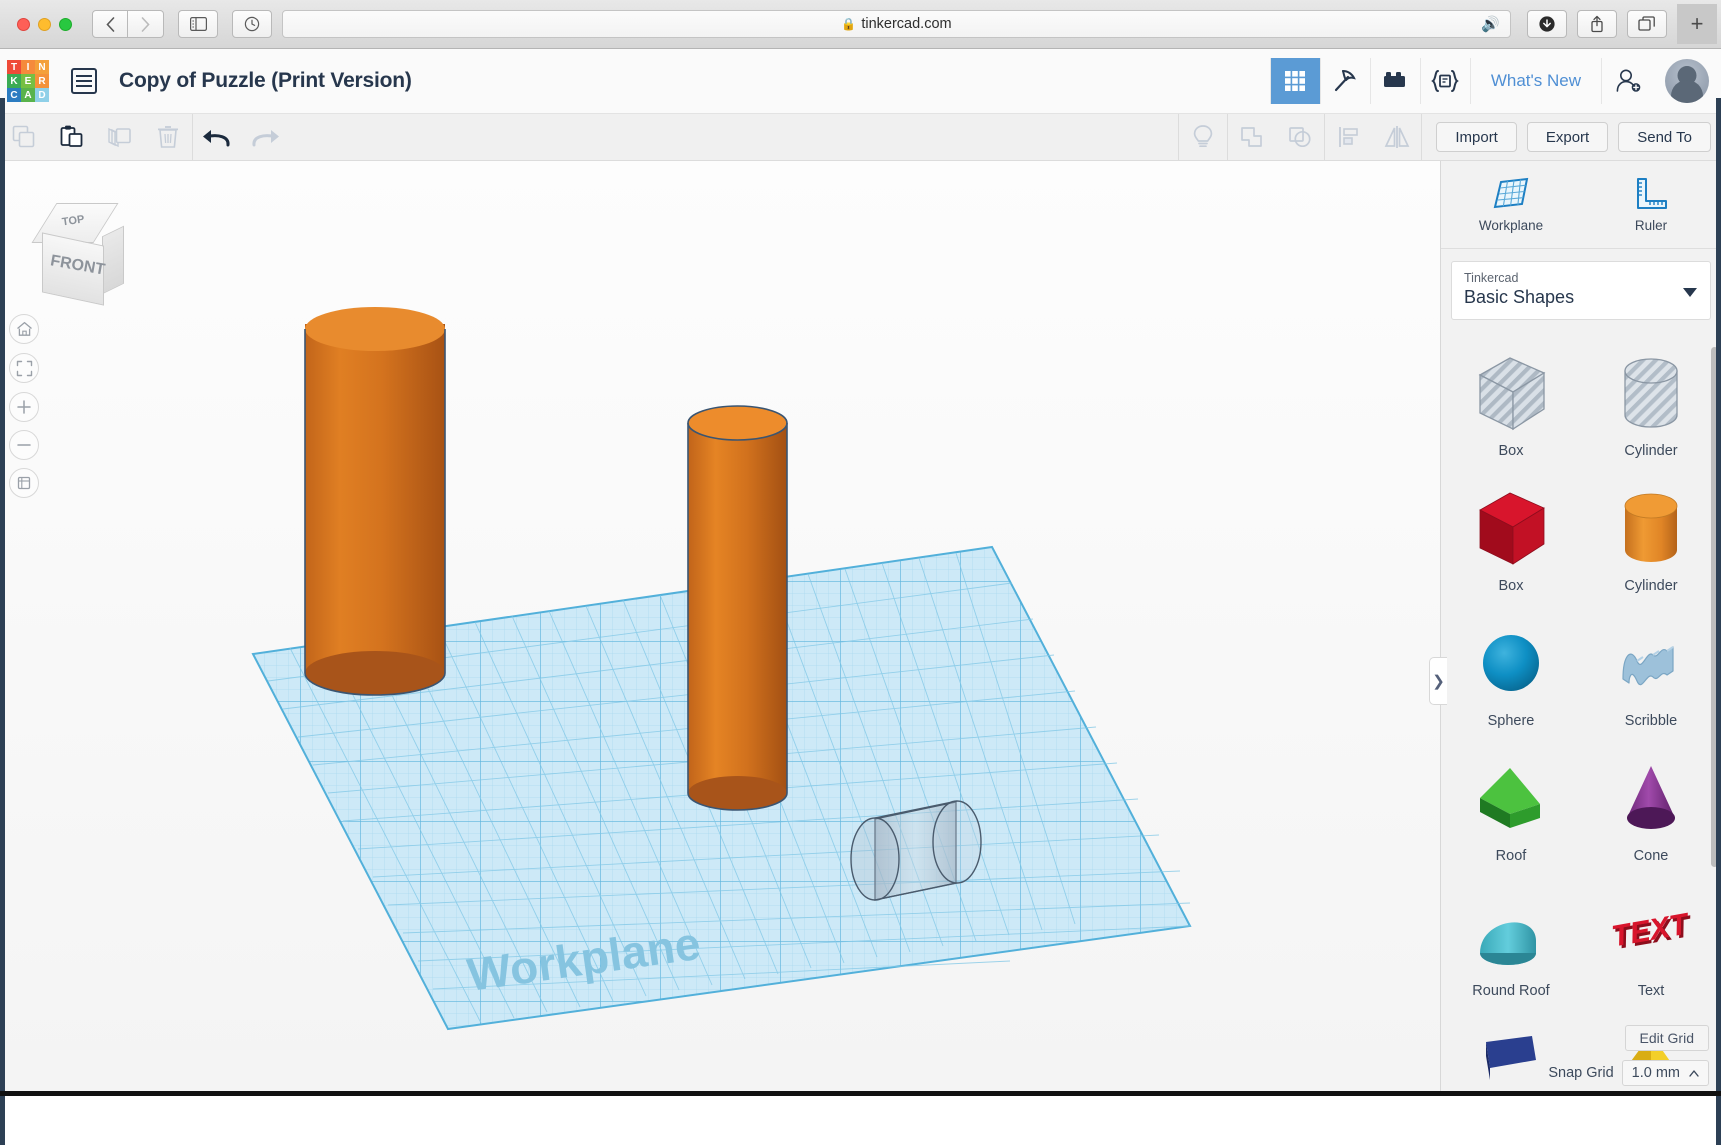 This screenshot has width=1721, height=1145. I want to click on logo-letter: A, so click(28, 95).